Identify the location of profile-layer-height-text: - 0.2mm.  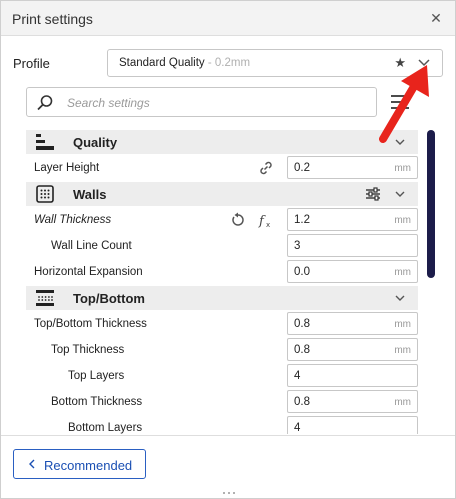
(227, 63).